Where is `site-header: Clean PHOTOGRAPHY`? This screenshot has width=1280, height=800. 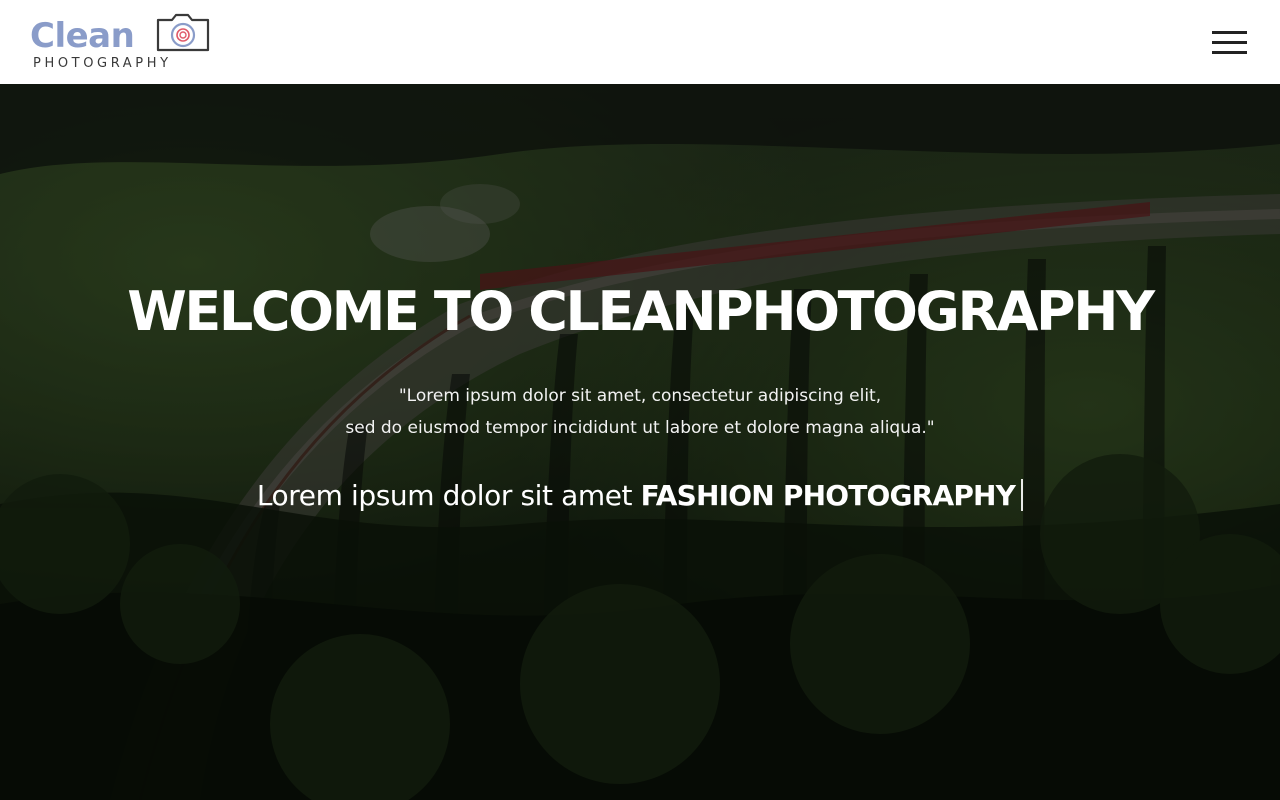
site-header: Clean PHOTOGRAPHY is located at coordinates (640, 42).